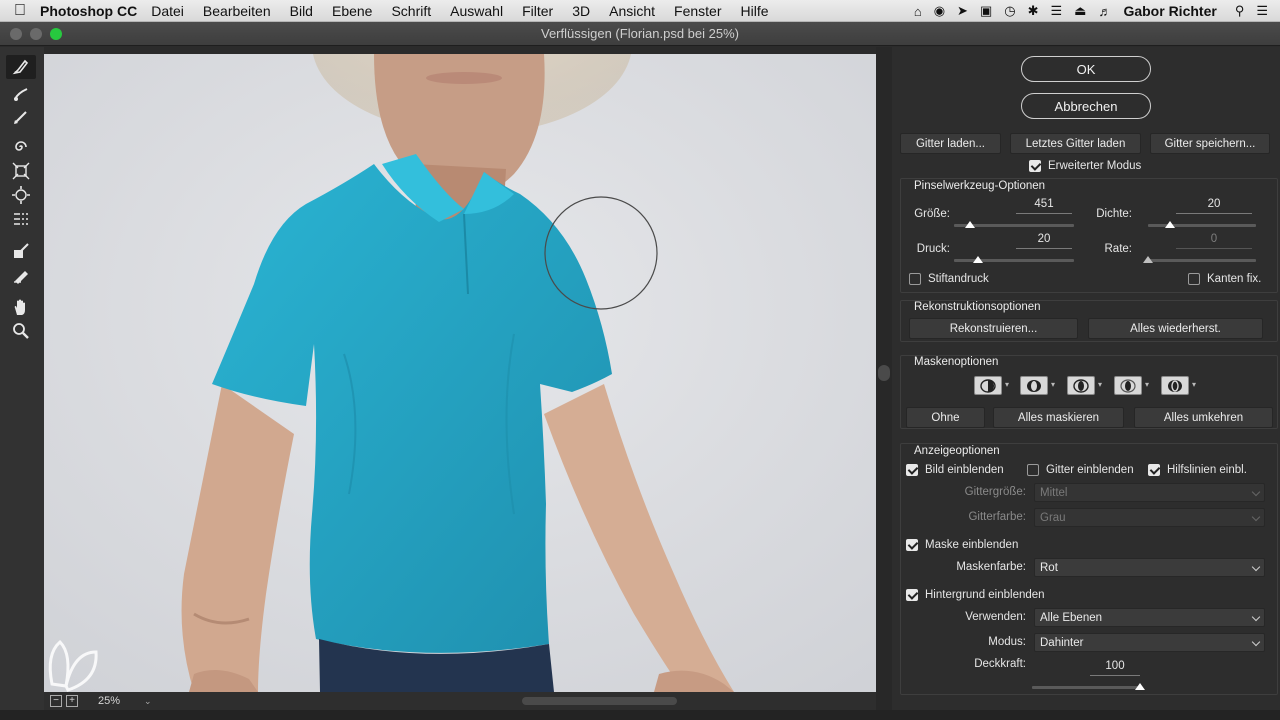 This screenshot has width=1280, height=720. What do you see at coordinates (537, 11) in the screenshot?
I see `menu-filter: Filter` at bounding box center [537, 11].